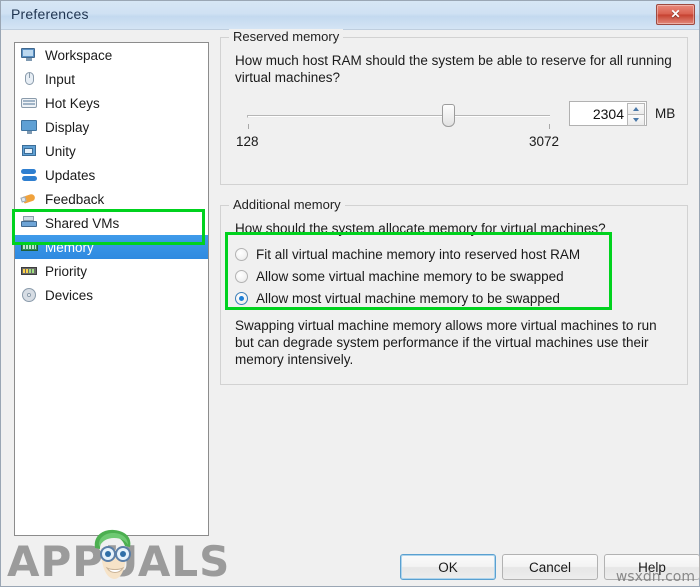 This screenshot has width=700, height=587. What do you see at coordinates (350, 15) in the screenshot?
I see `title-bar: Preferences ✕` at bounding box center [350, 15].